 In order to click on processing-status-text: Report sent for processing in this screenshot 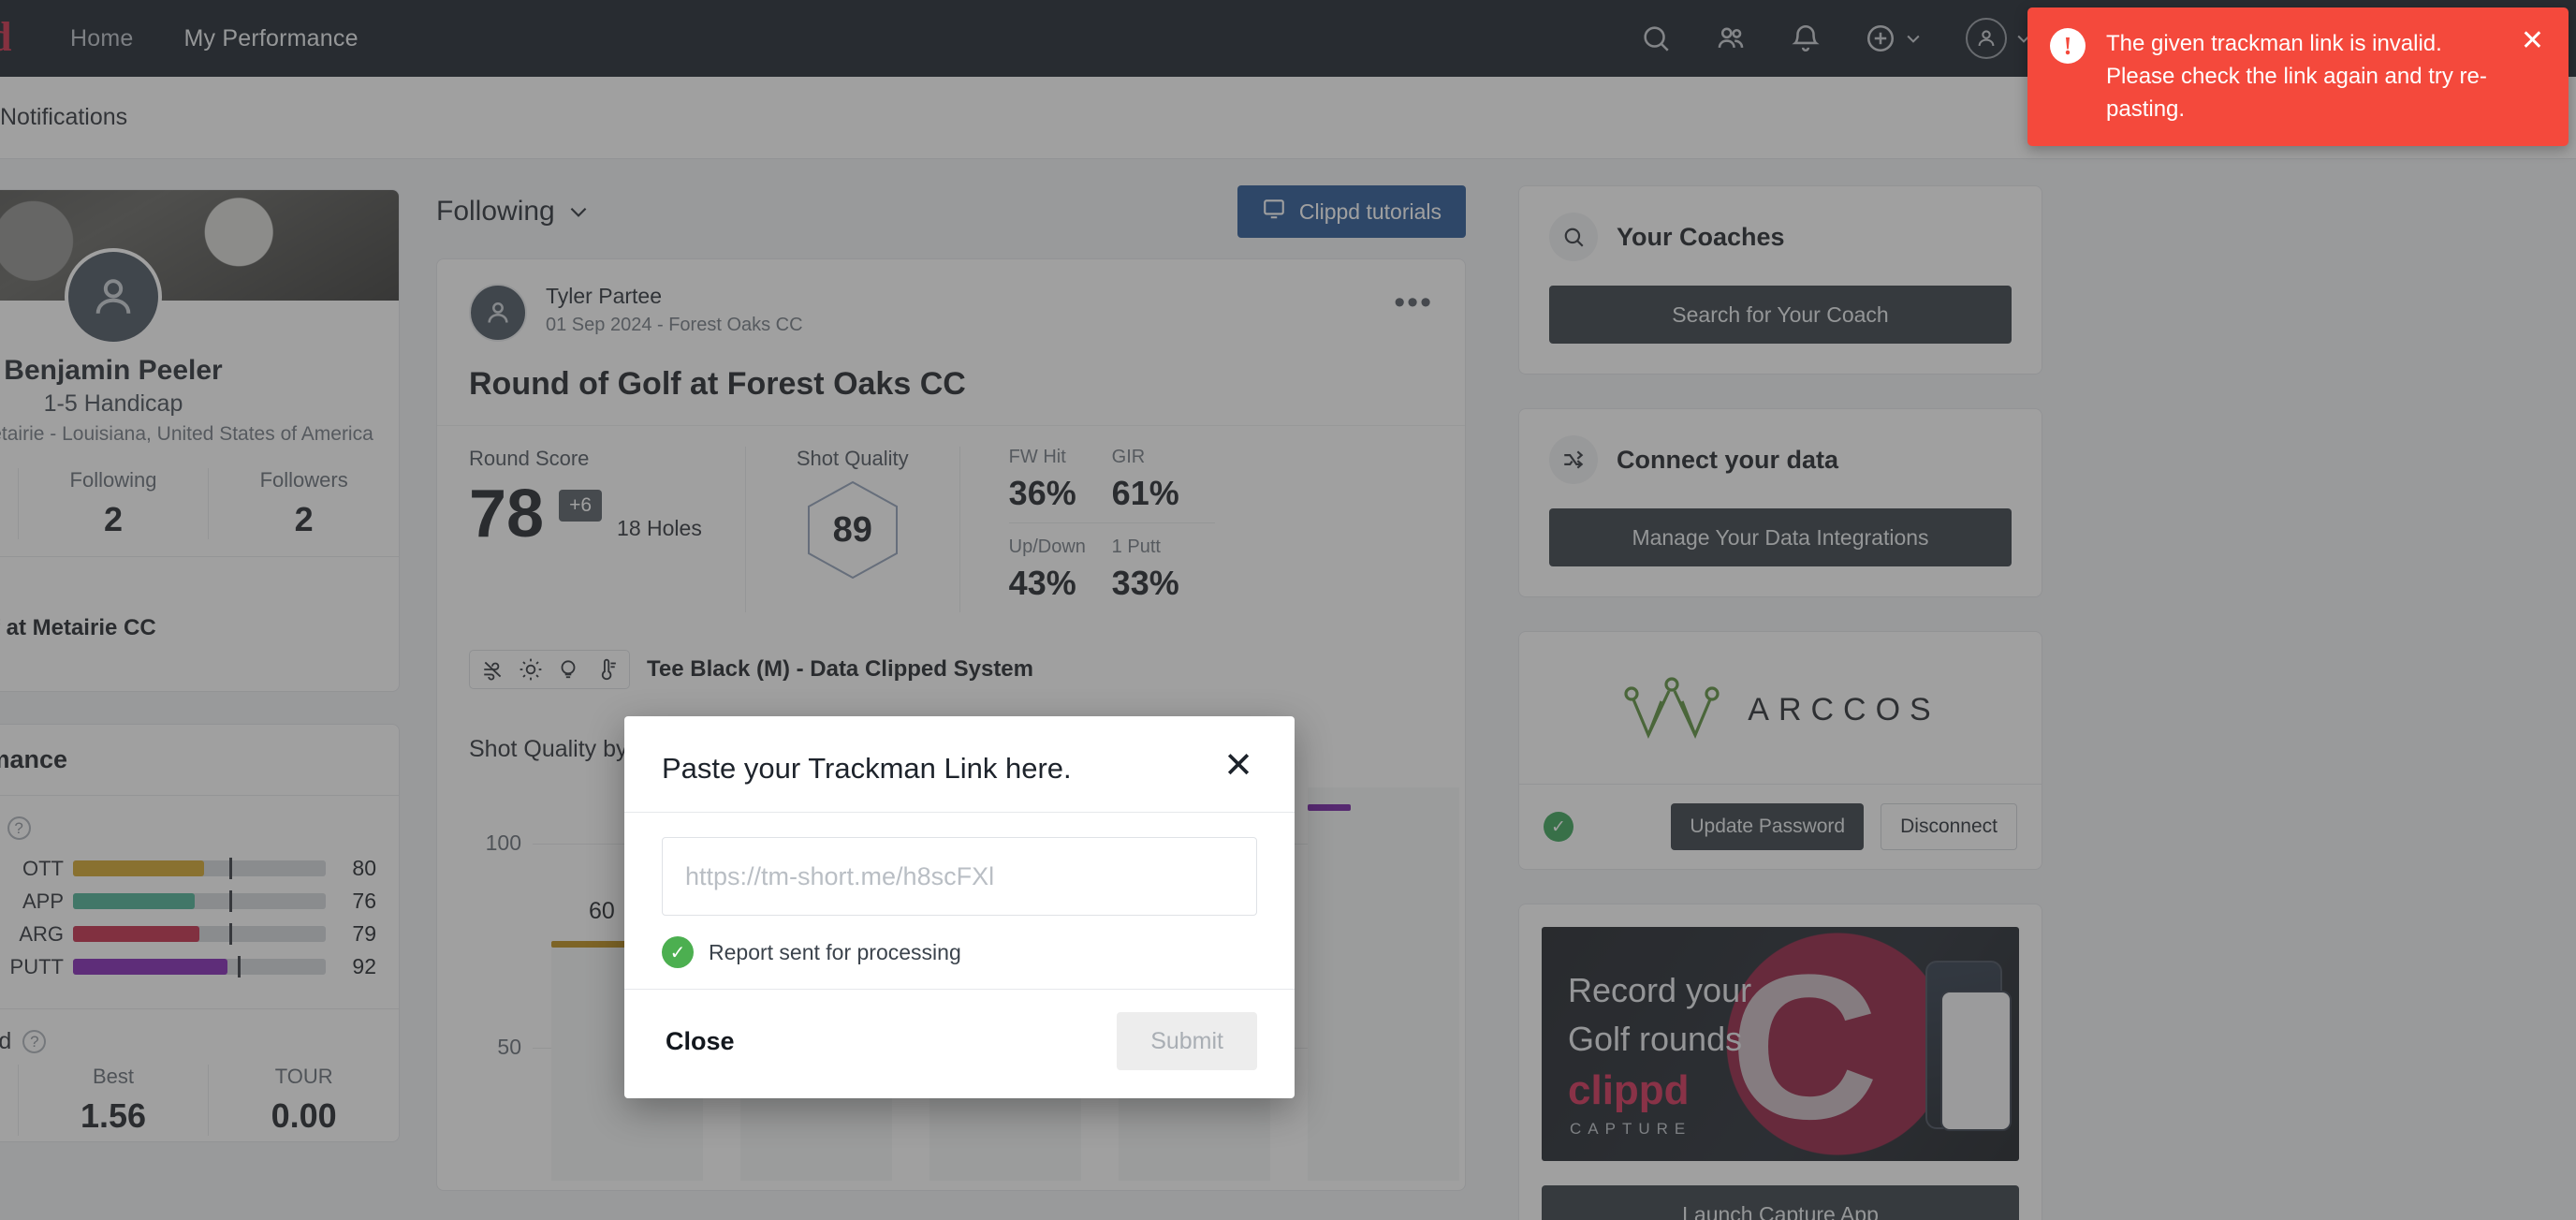, I will do `click(835, 951)`.